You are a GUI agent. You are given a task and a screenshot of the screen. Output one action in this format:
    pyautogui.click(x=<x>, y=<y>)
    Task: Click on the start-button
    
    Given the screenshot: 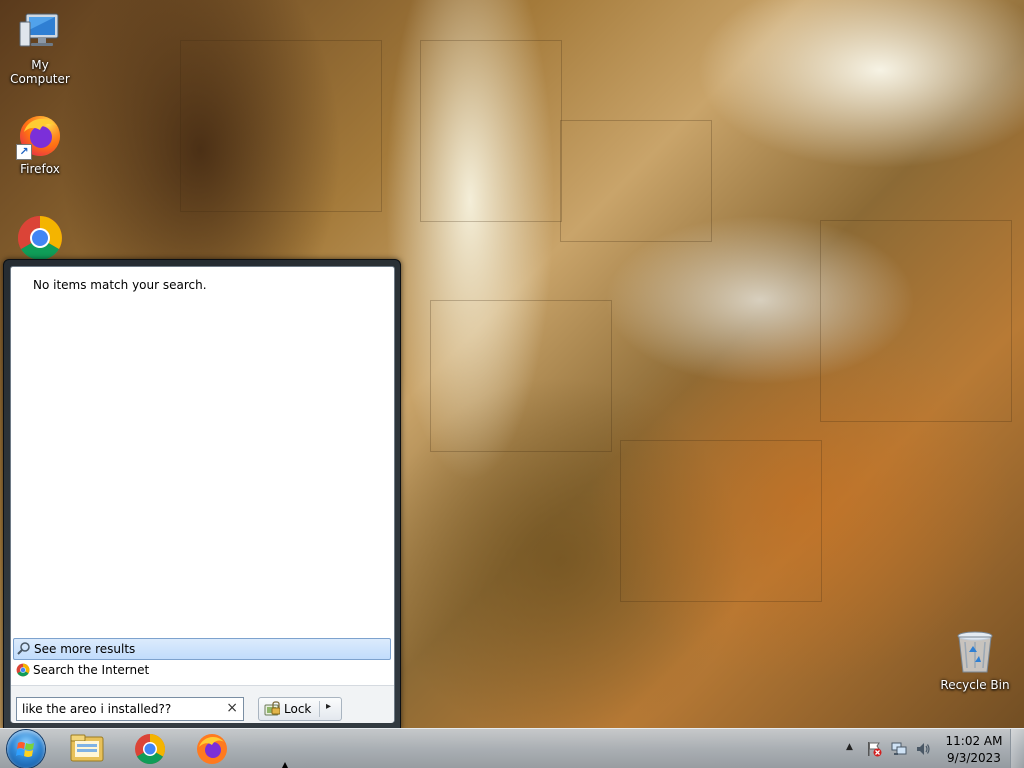 What is the action you would take?
    pyautogui.click(x=26, y=749)
    